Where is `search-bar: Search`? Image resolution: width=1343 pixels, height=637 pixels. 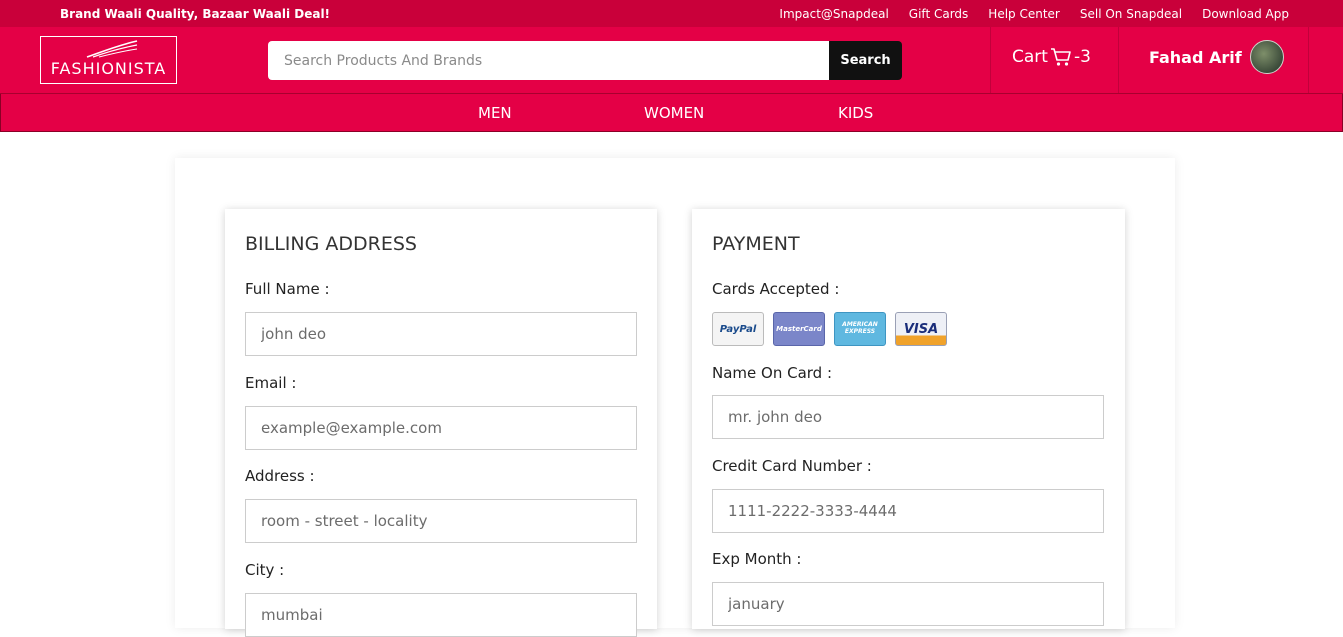
search-bar: Search is located at coordinates (585, 60).